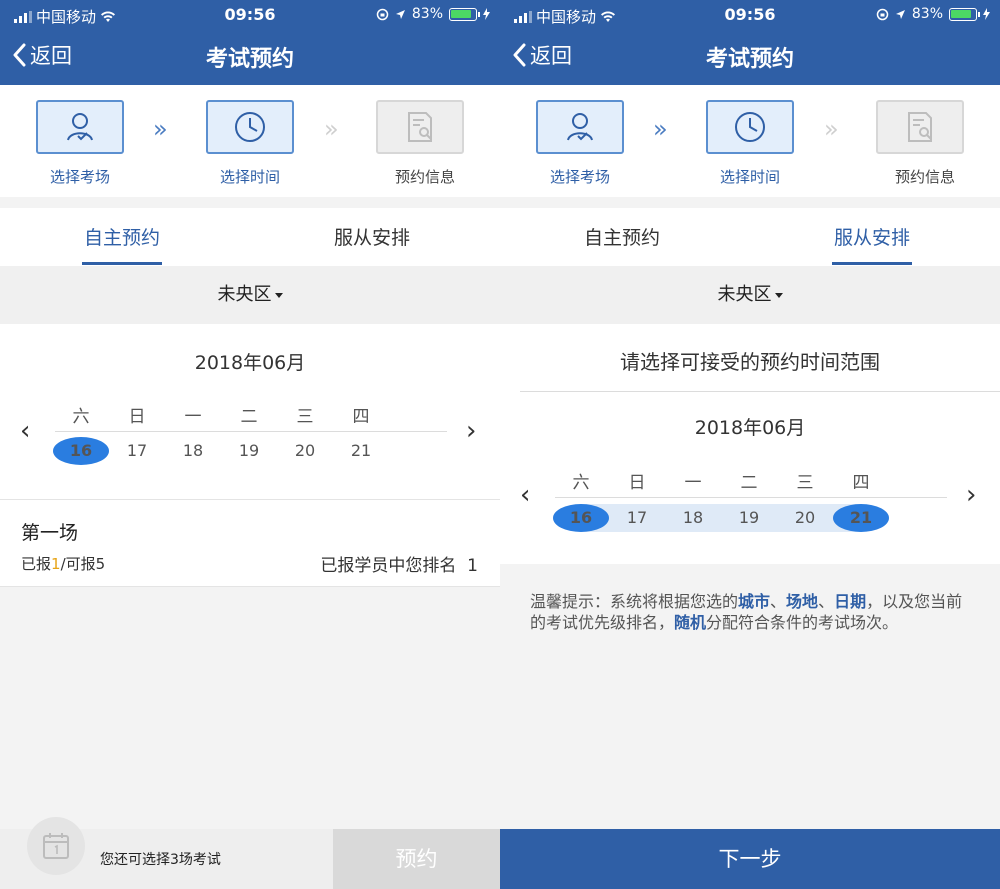 This screenshot has width=1000, height=889. I want to click on range-prompt-panel: 请选择可接受的预约时间范围, so click(760, 358).